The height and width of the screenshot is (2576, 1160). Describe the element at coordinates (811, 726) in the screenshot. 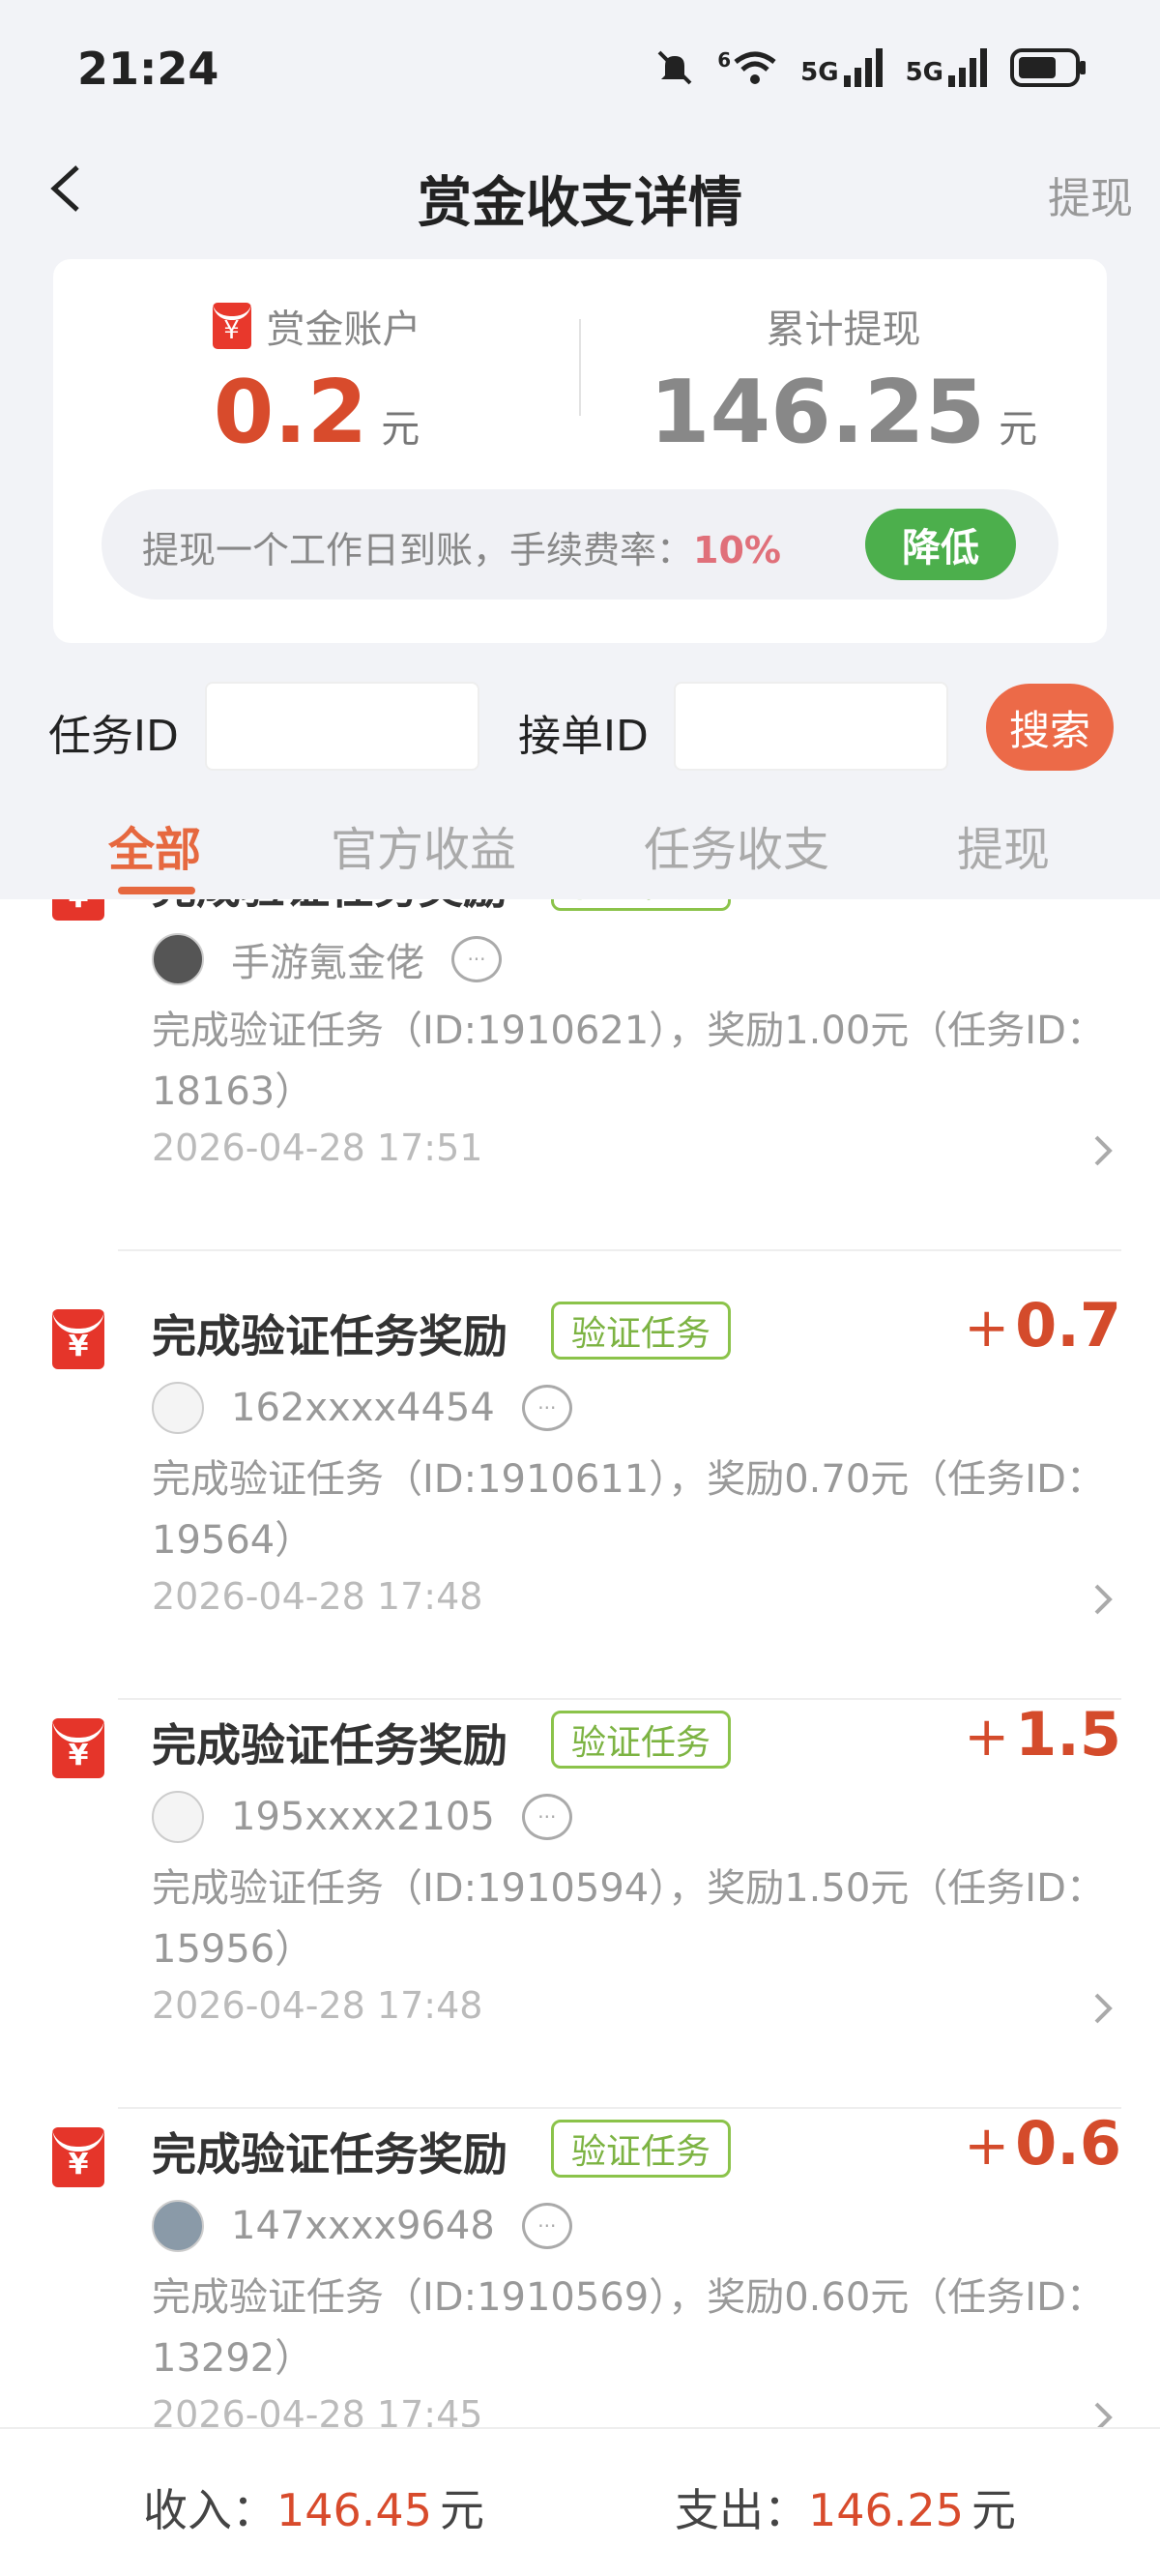

I see `order-id-input` at that location.